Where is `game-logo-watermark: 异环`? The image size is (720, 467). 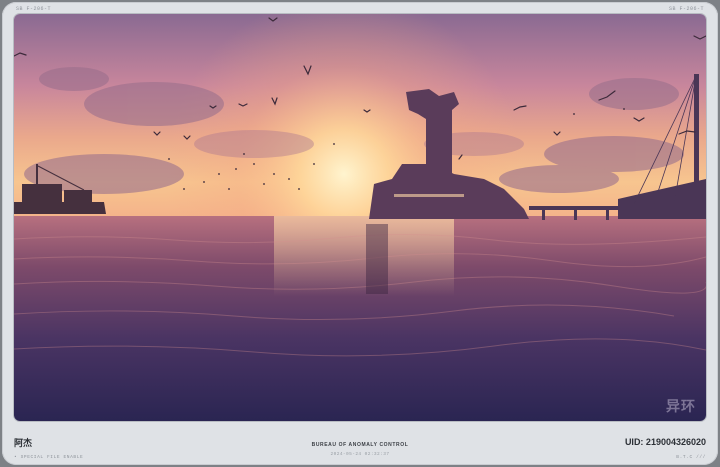
game-logo-watermark: 异环 is located at coordinates (681, 407).